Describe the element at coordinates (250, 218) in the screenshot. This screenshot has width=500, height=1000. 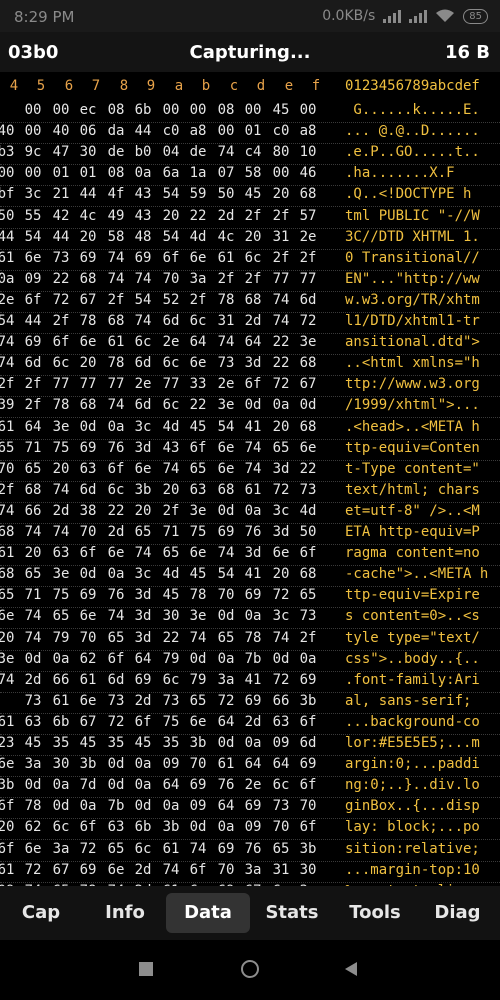
I see `hex-row: 50 55 42 4c 49 43 20 22 2d 2f 2f 57 tml PUBLIC "-//W` at that location.